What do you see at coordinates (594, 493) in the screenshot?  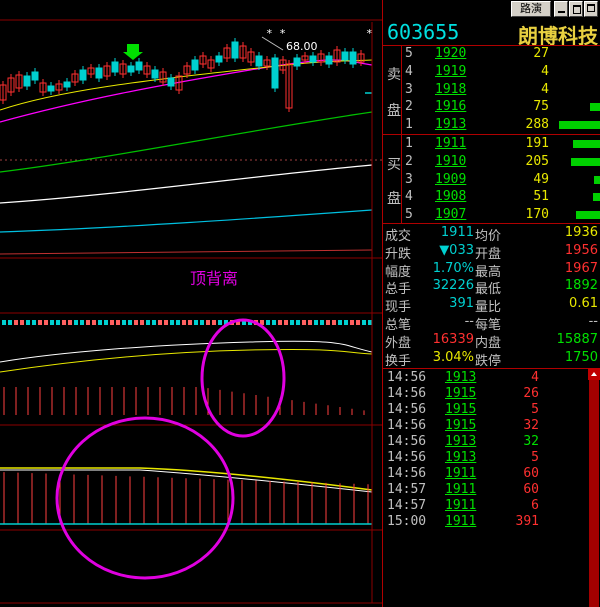 I see `scroll-track` at bounding box center [594, 493].